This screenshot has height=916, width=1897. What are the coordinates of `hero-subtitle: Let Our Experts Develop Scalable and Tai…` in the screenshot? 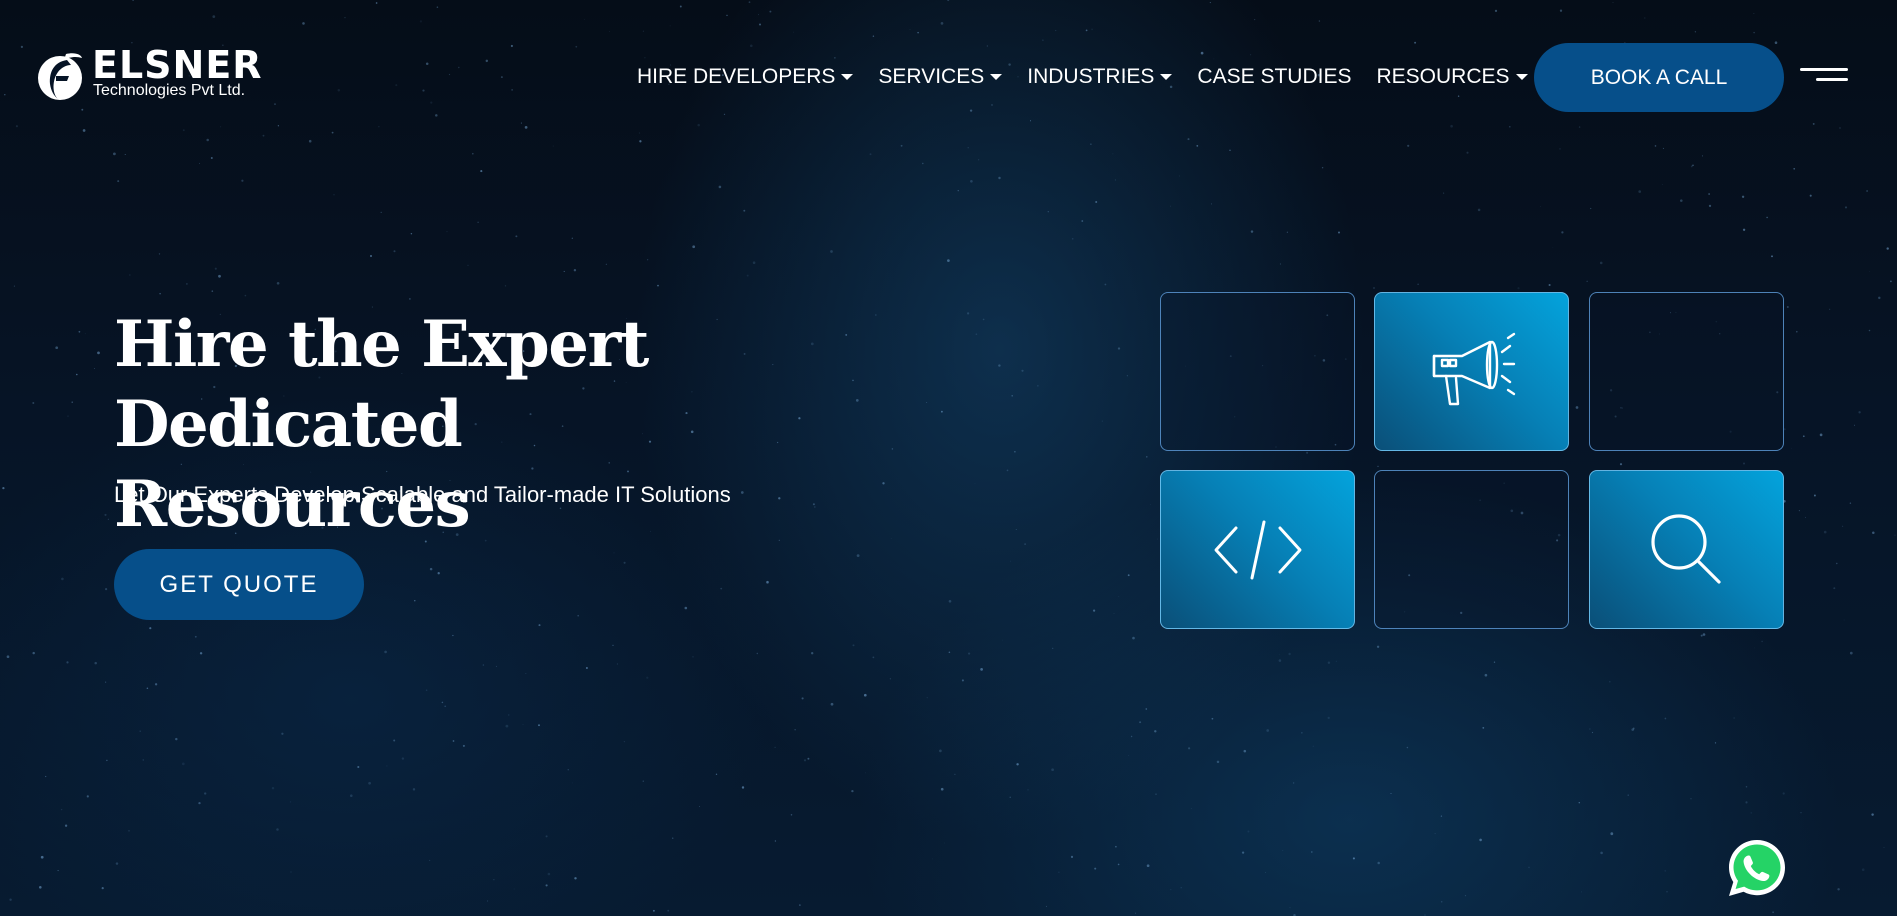 It's located at (422, 494).